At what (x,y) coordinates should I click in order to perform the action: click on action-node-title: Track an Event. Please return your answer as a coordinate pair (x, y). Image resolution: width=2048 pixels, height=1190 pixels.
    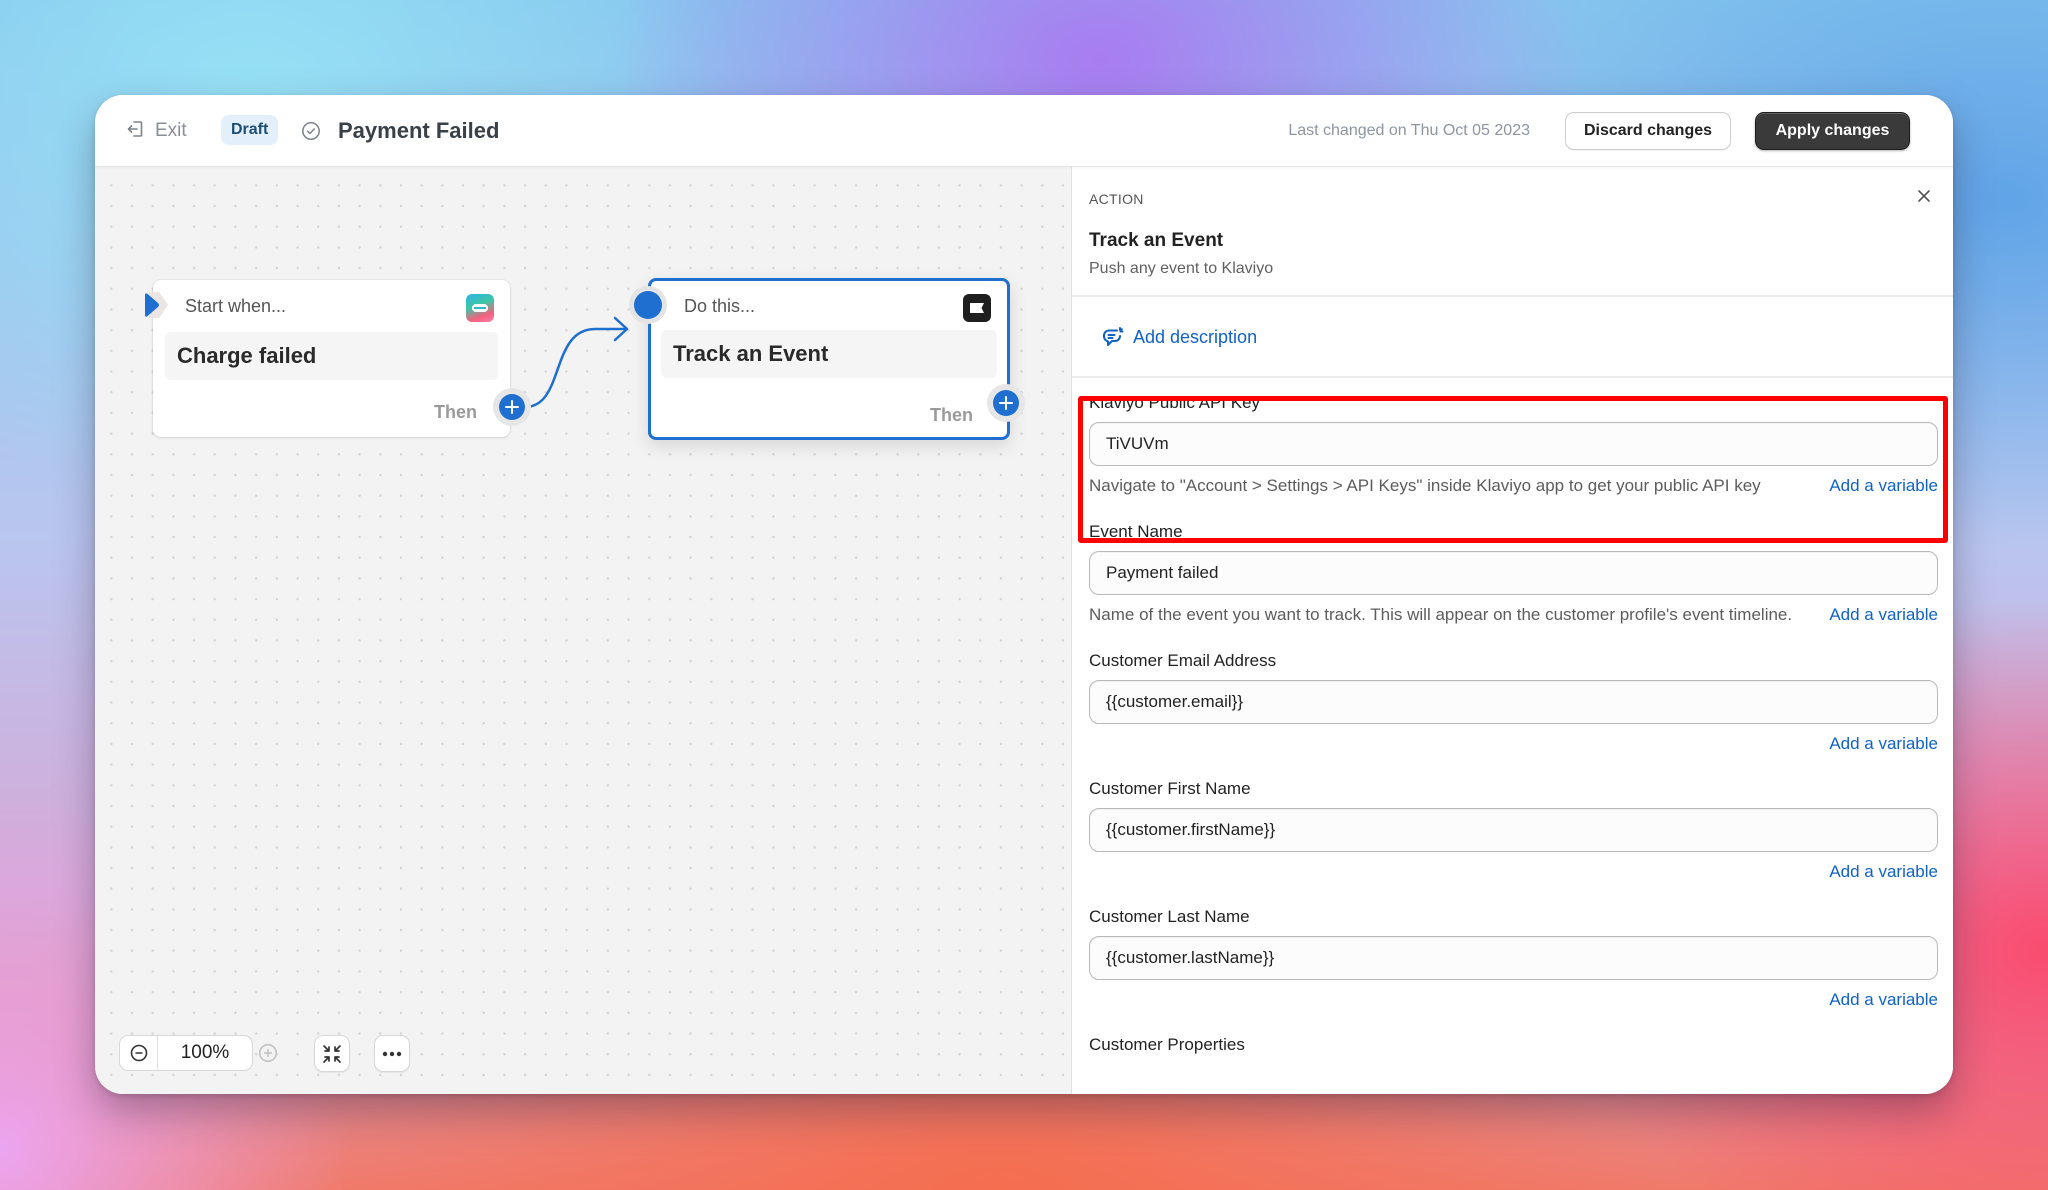
    Looking at the image, I should click on (829, 354).